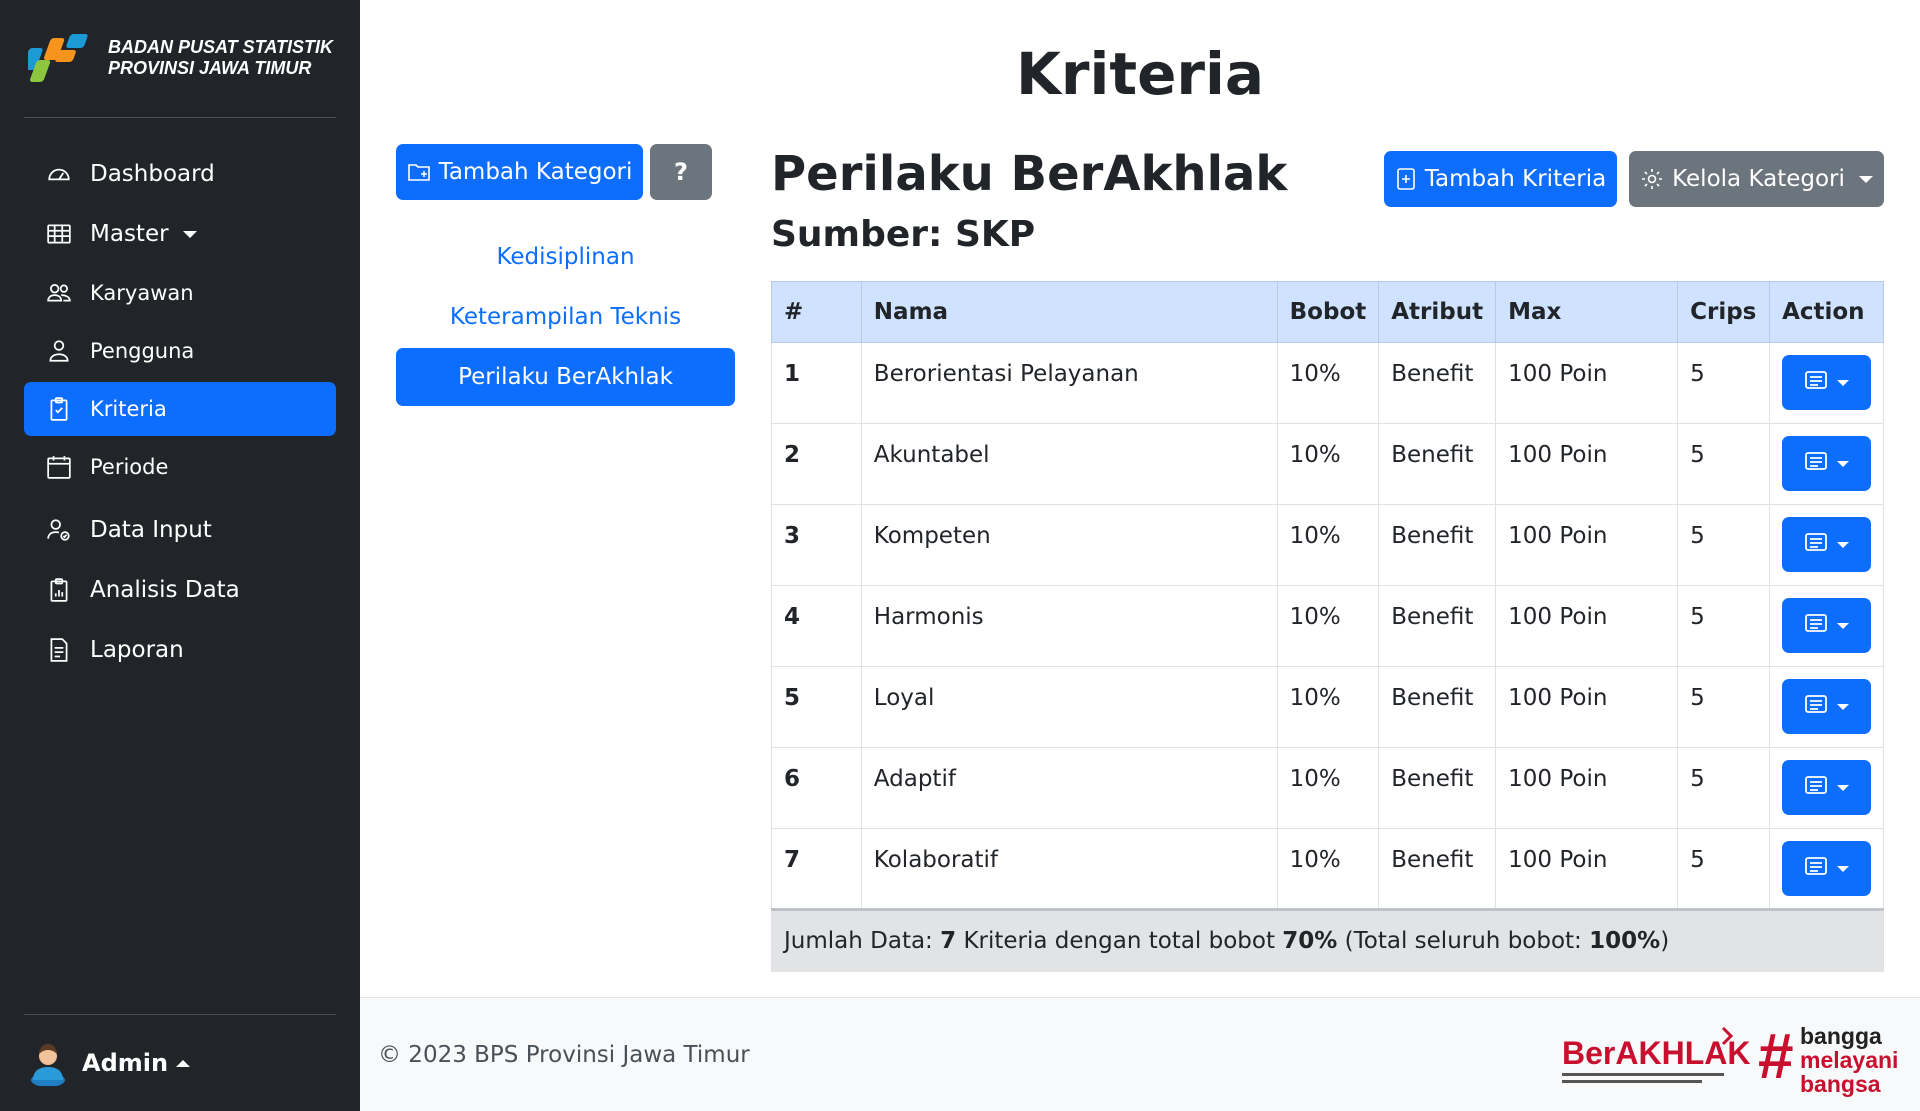 This screenshot has width=1920, height=1111. What do you see at coordinates (180, 409) in the screenshot?
I see `sidebar-item-kriteria: Kriteria` at bounding box center [180, 409].